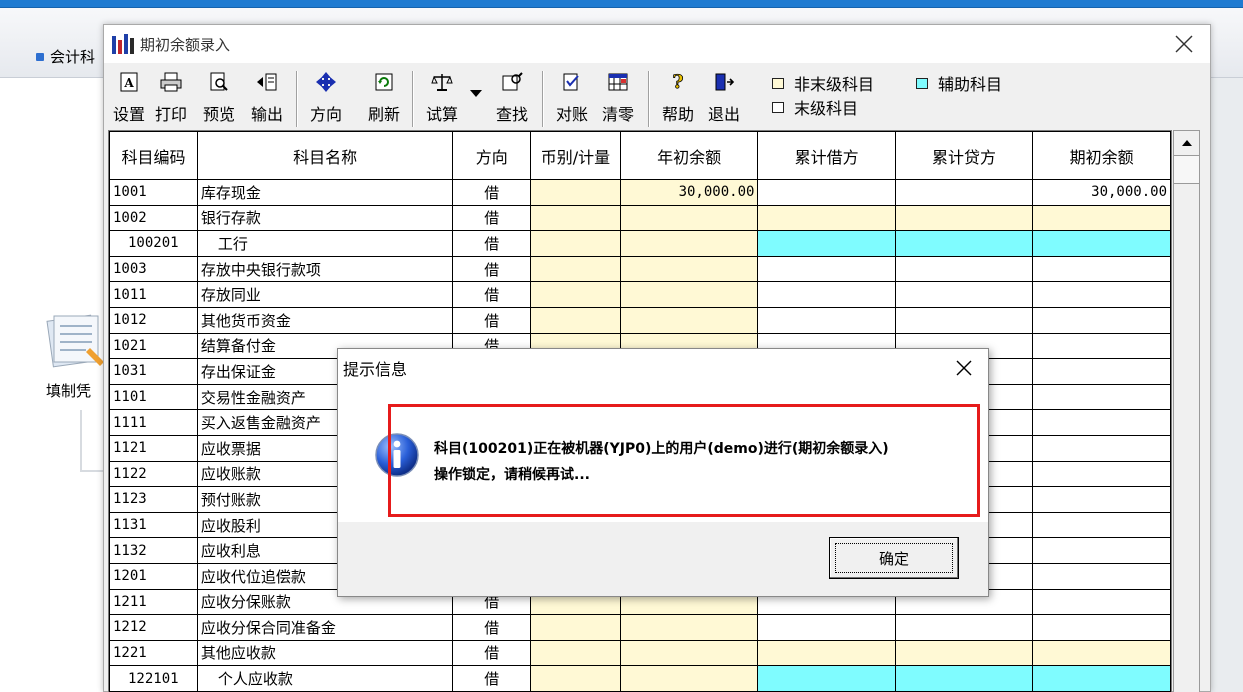  Describe the element at coordinates (325, 678) in the screenshot. I see `cell-name: 个人应收款` at that location.